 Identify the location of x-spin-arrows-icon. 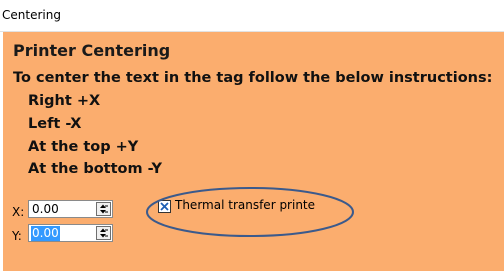
(103, 209).